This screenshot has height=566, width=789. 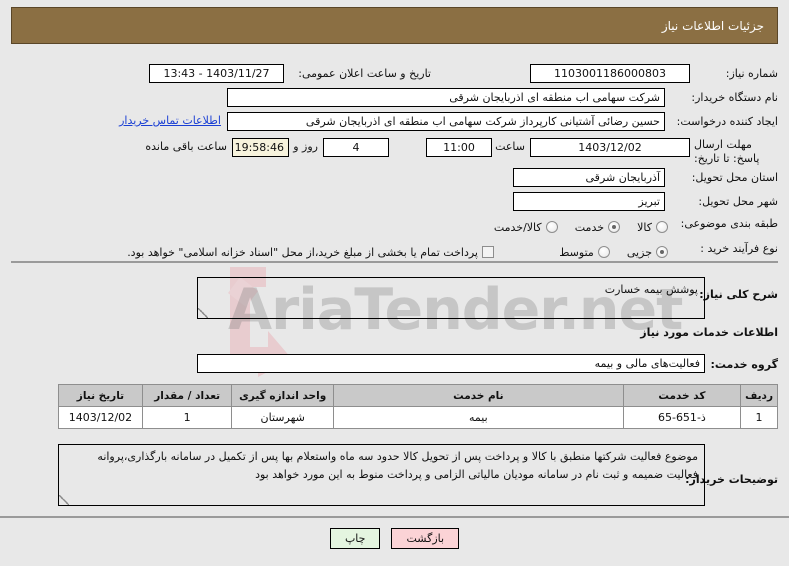 What do you see at coordinates (639, 252) in the screenshot?
I see `radio-process-jozei-label: جزیی` at bounding box center [639, 252].